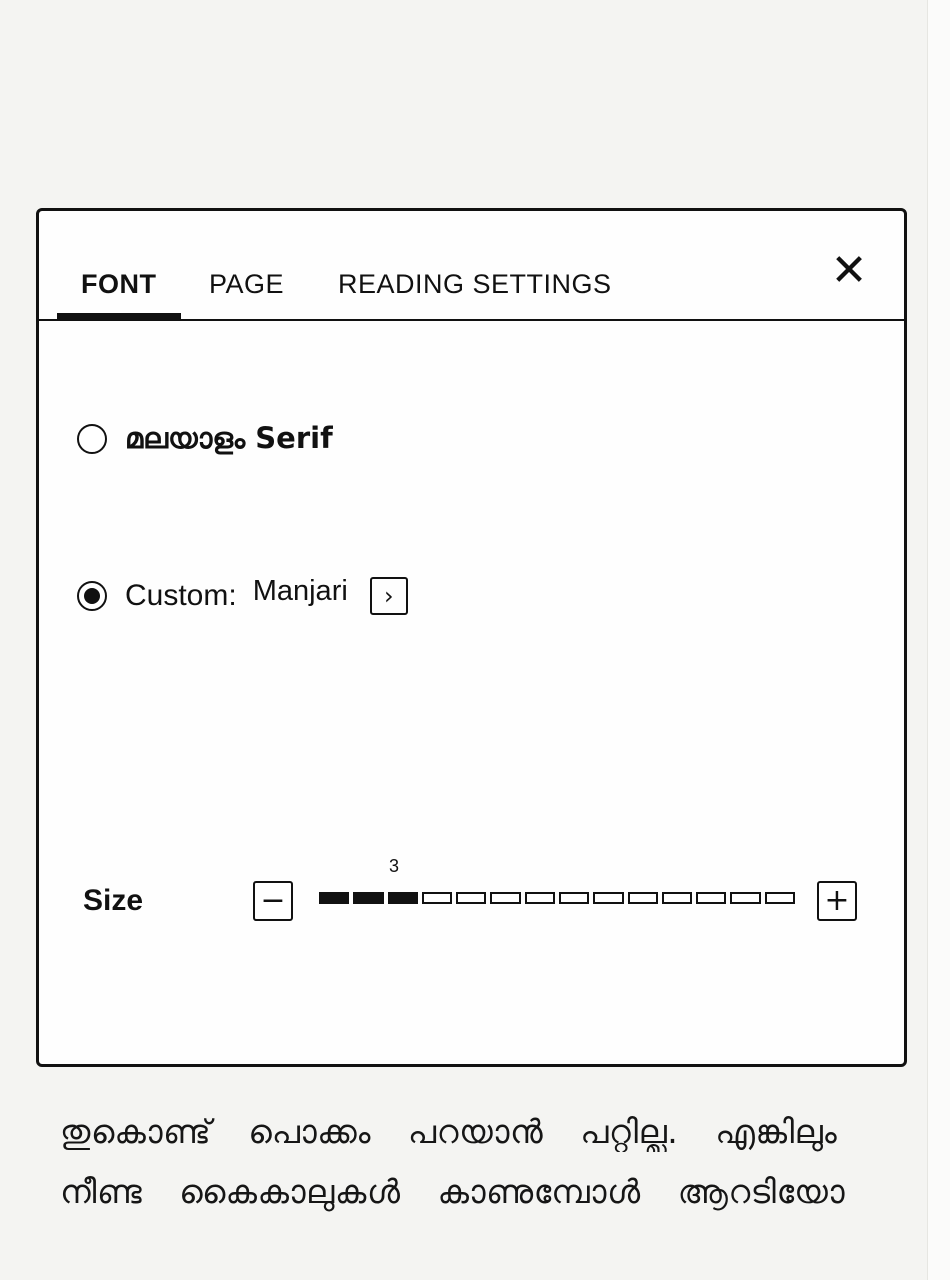 Image resolution: width=950 pixels, height=1280 pixels. Describe the element at coordinates (119, 284) in the screenshot. I see `tab-font: FONT` at that location.